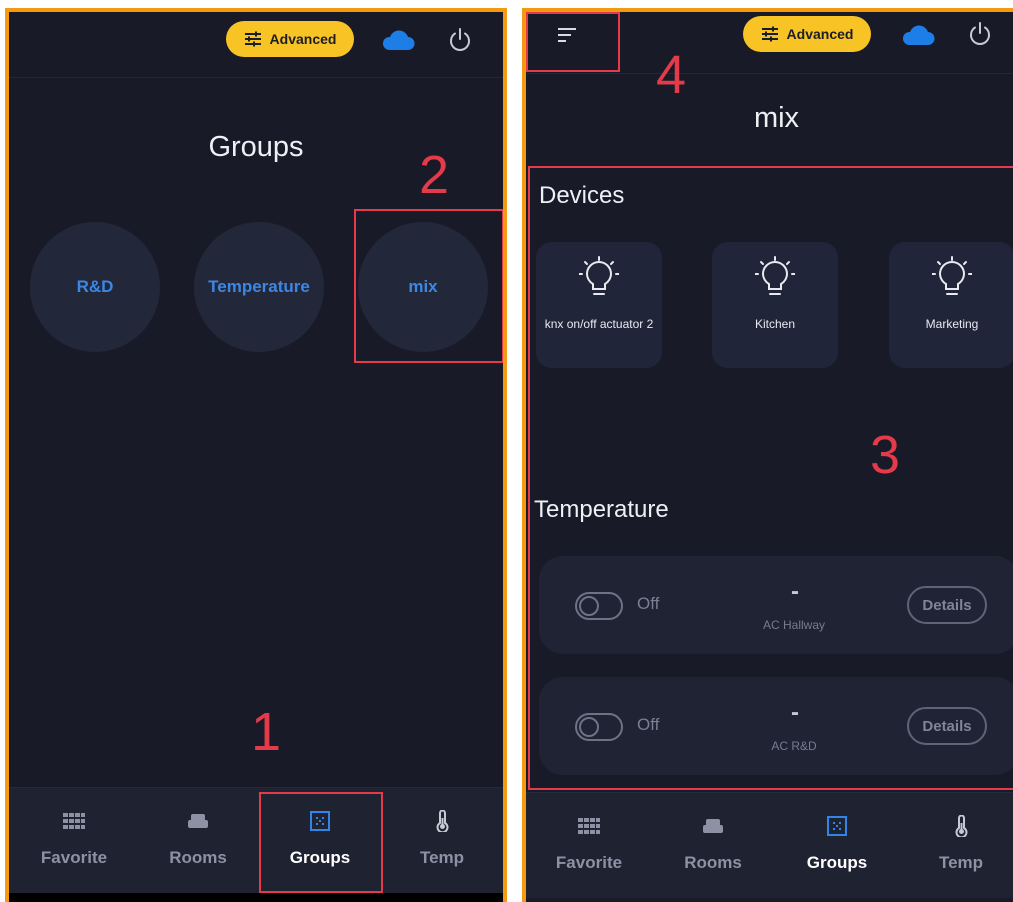 Image resolution: width=1013 pixels, height=902 pixels. Describe the element at coordinates (434, 175) in the screenshot. I see `annotation-number-2: 2` at that location.